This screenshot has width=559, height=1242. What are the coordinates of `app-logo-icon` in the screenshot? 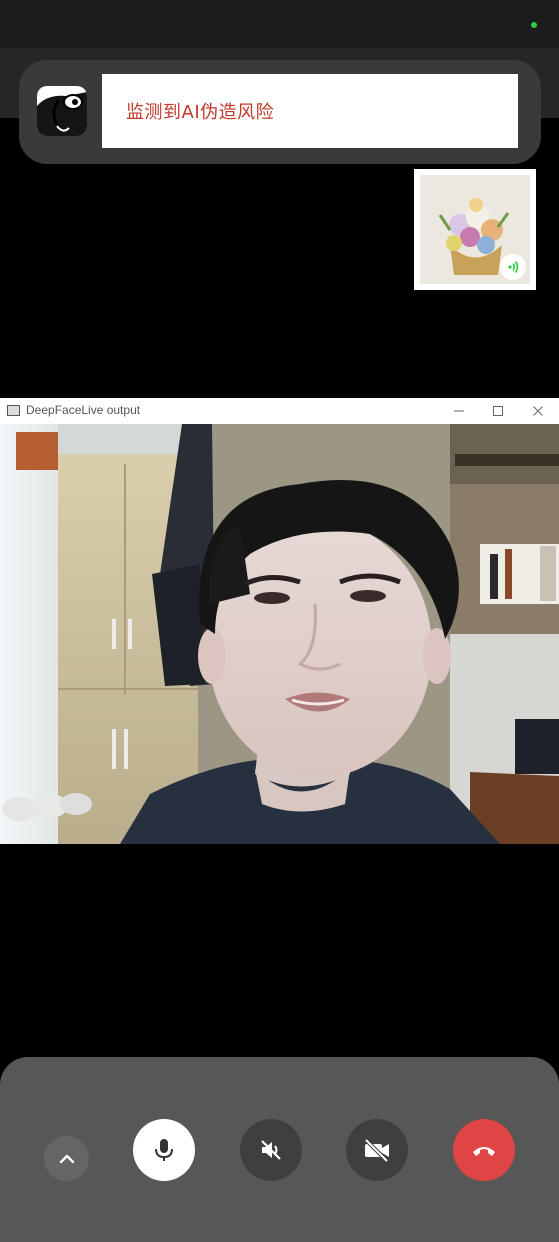 It's located at (62, 111).